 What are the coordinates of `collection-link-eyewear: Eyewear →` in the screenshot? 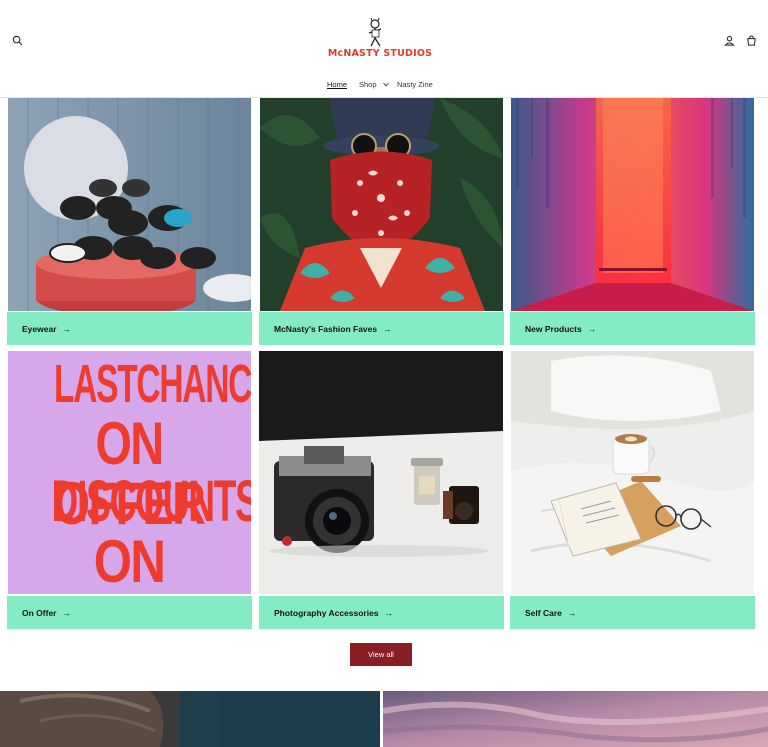 It's located at (129, 328).